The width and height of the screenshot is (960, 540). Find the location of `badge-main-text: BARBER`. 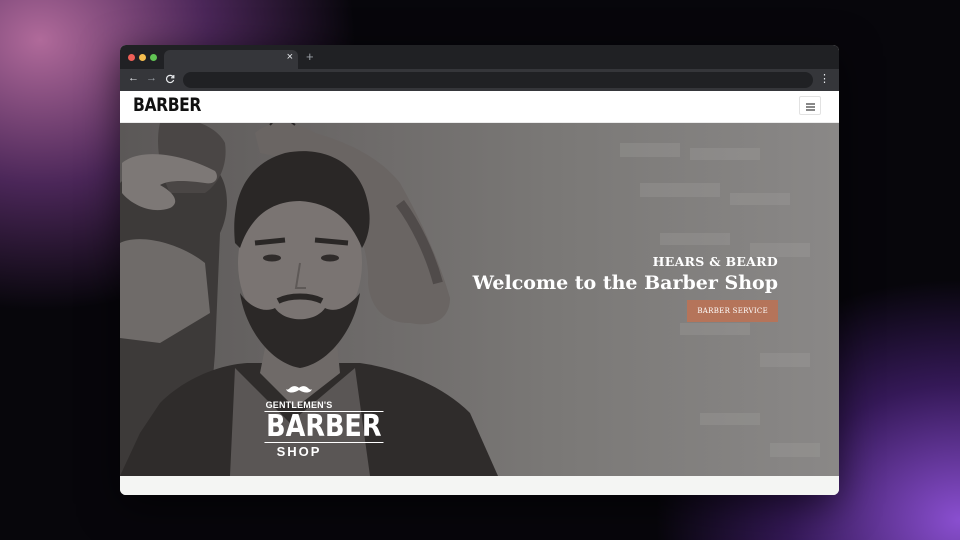

badge-main-text: BARBER is located at coordinates (324, 426).